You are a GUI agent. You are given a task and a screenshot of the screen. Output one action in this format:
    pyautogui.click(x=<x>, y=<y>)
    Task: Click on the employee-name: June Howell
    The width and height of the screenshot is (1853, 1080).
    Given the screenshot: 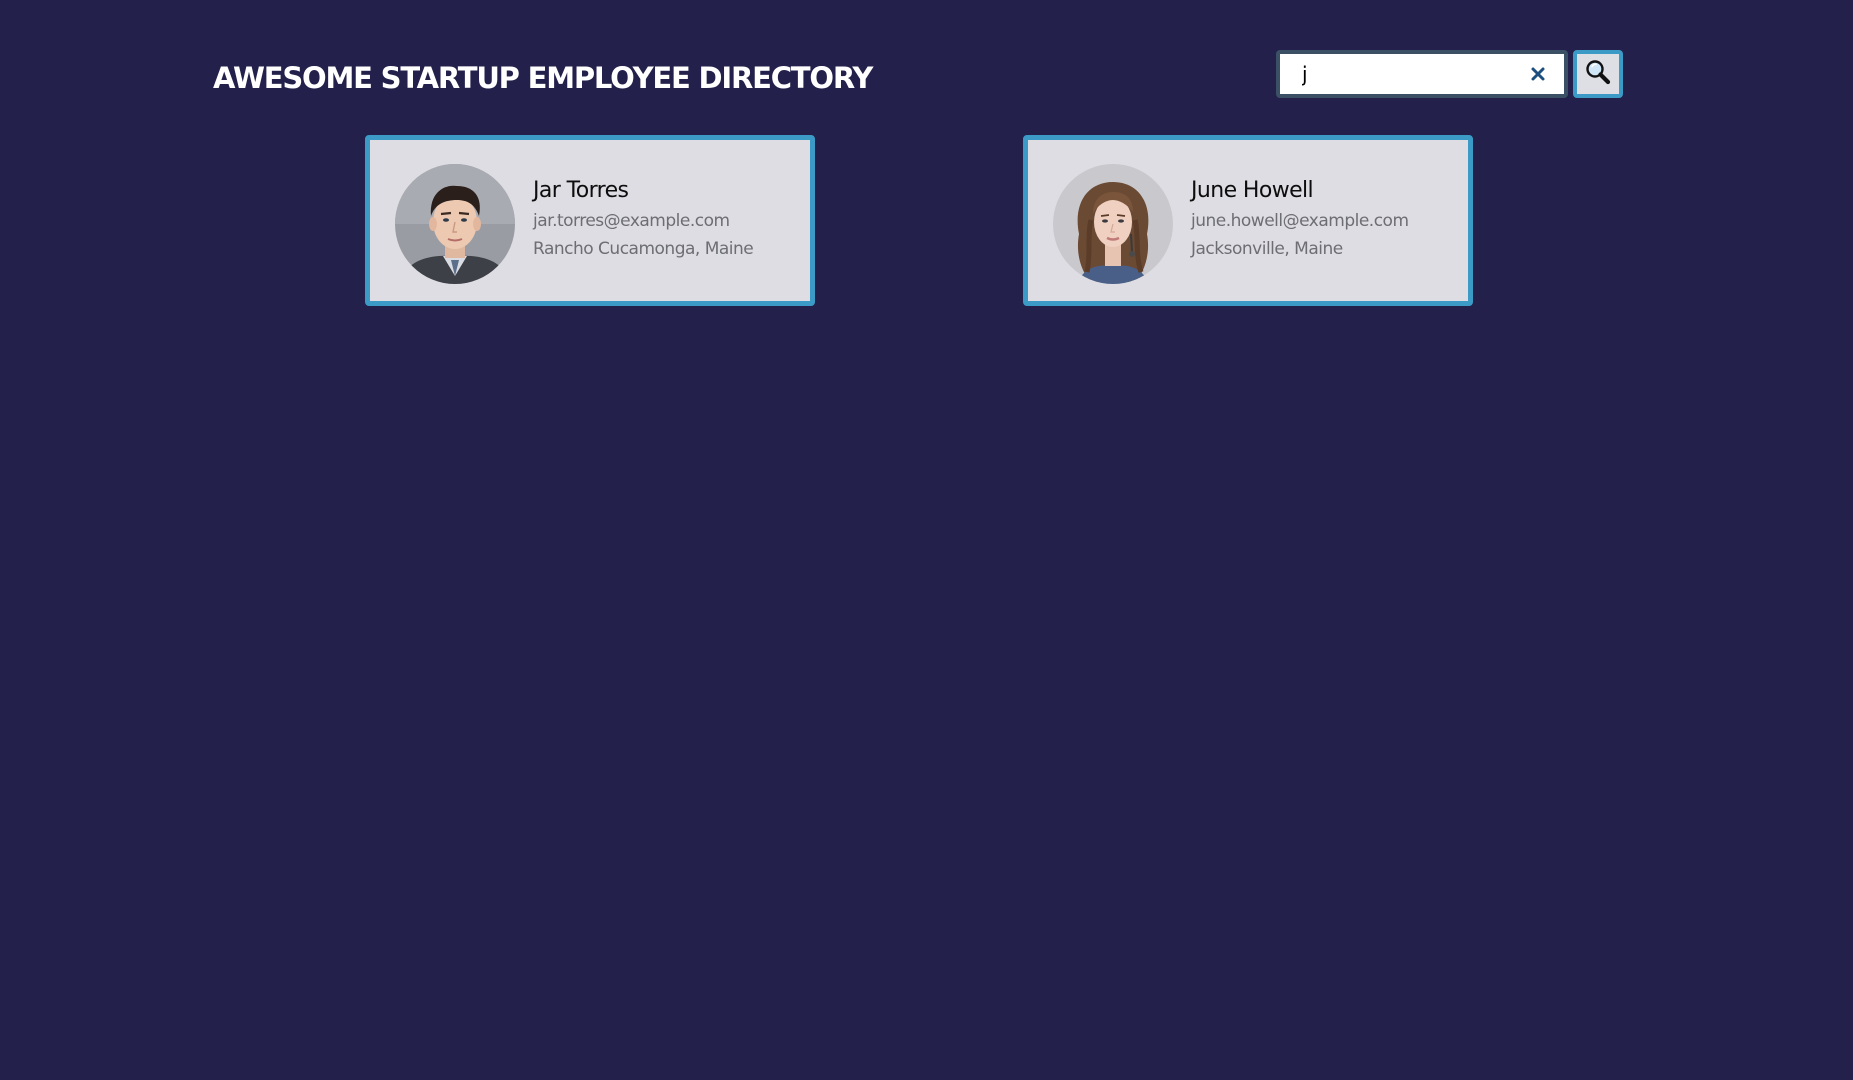 What is the action you would take?
    pyautogui.click(x=1252, y=190)
    